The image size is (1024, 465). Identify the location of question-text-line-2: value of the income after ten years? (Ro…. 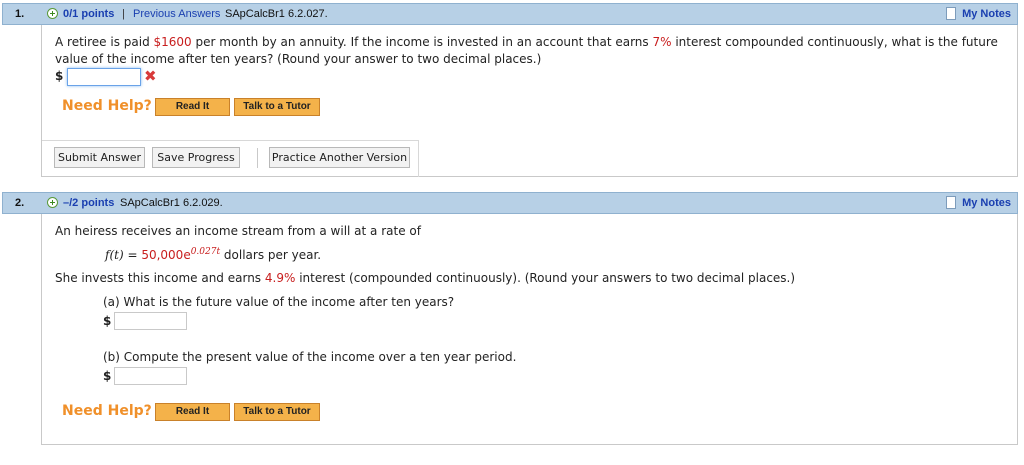
(298, 59).